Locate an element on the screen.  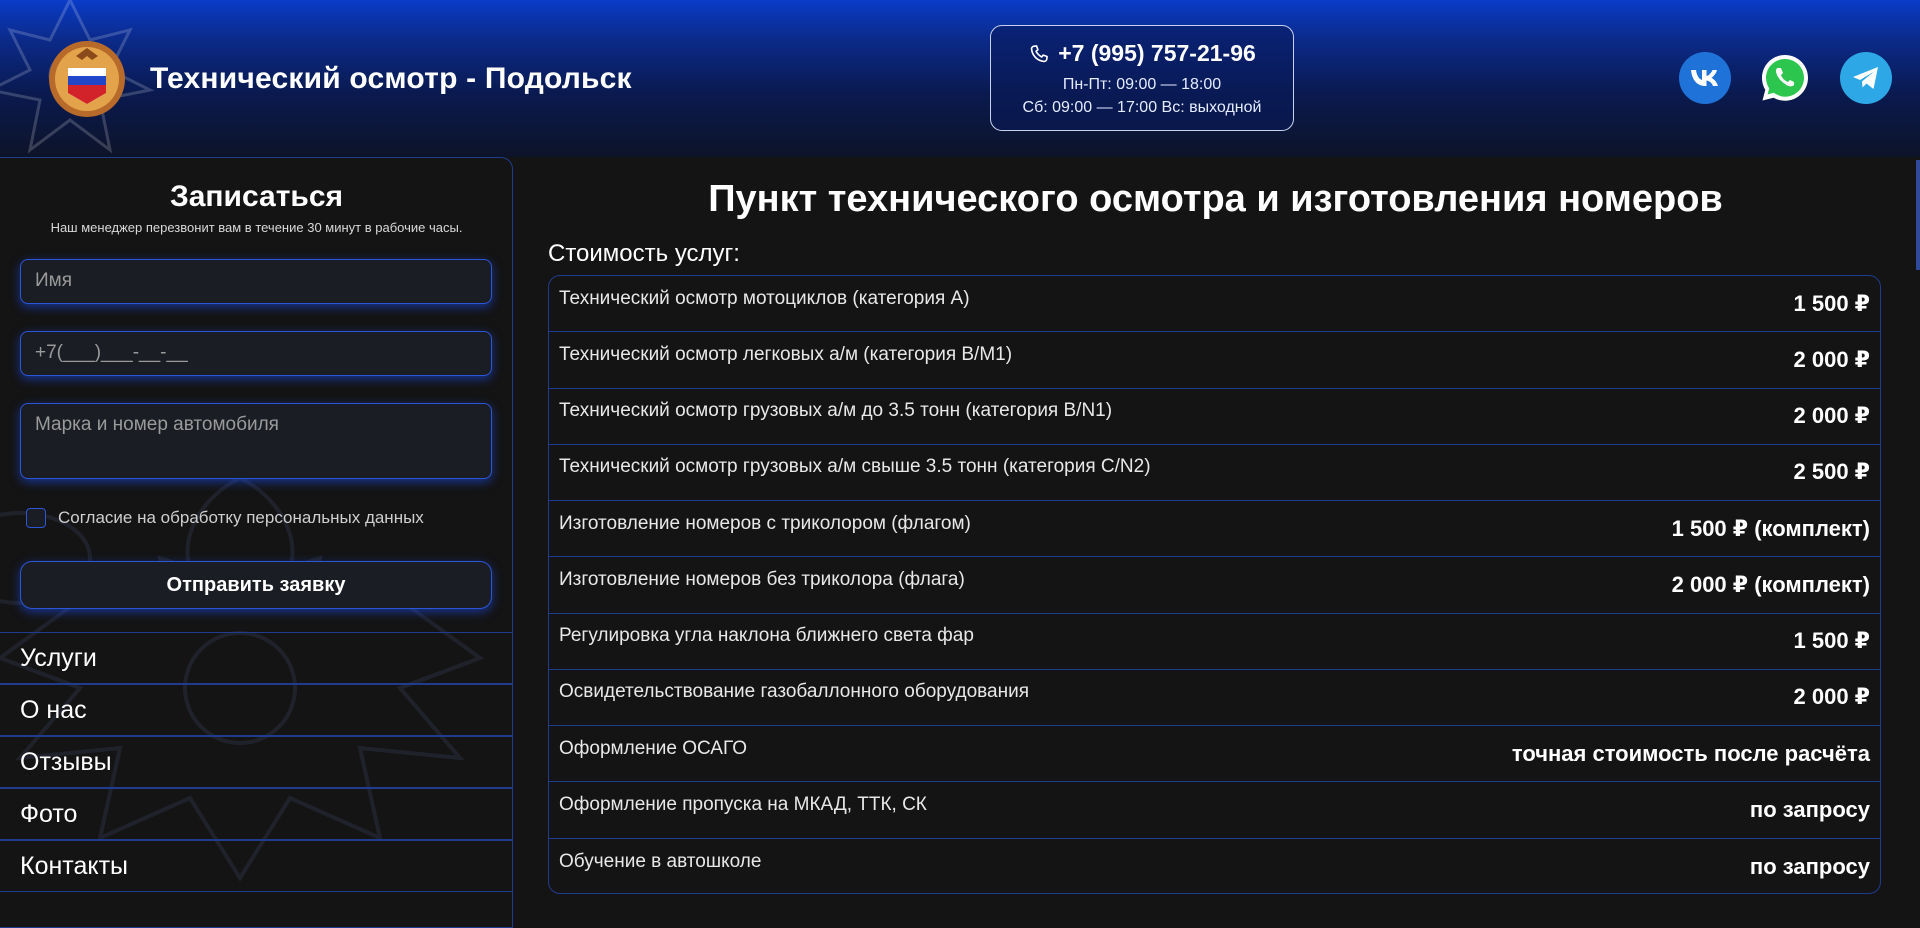
service-name: Обучение в автошколе is located at coordinates (660, 861).